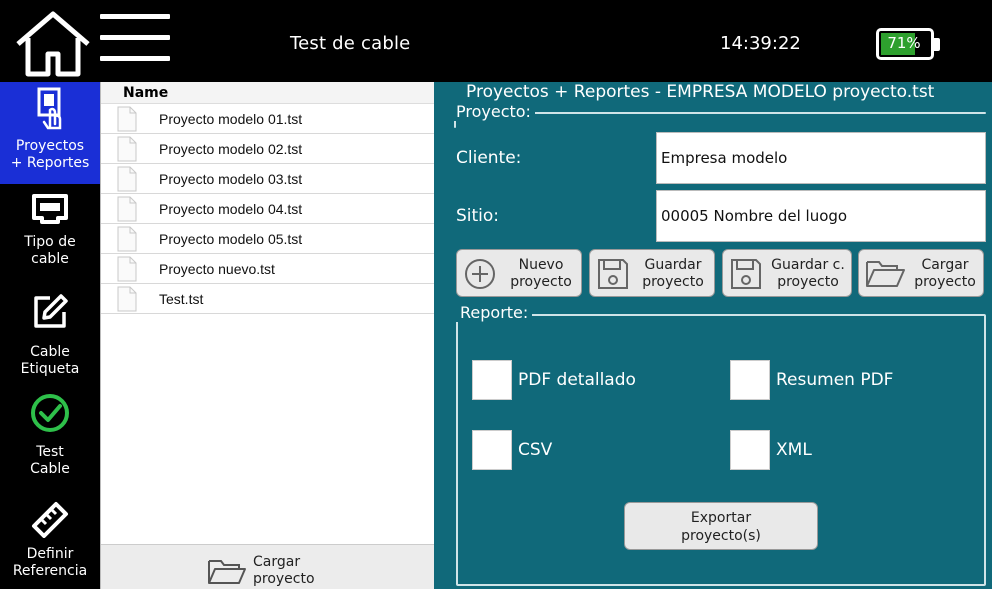 Image resolution: width=992 pixels, height=589 pixels. I want to click on file-list-item: Proyecto nuevo.tst, so click(268, 269).